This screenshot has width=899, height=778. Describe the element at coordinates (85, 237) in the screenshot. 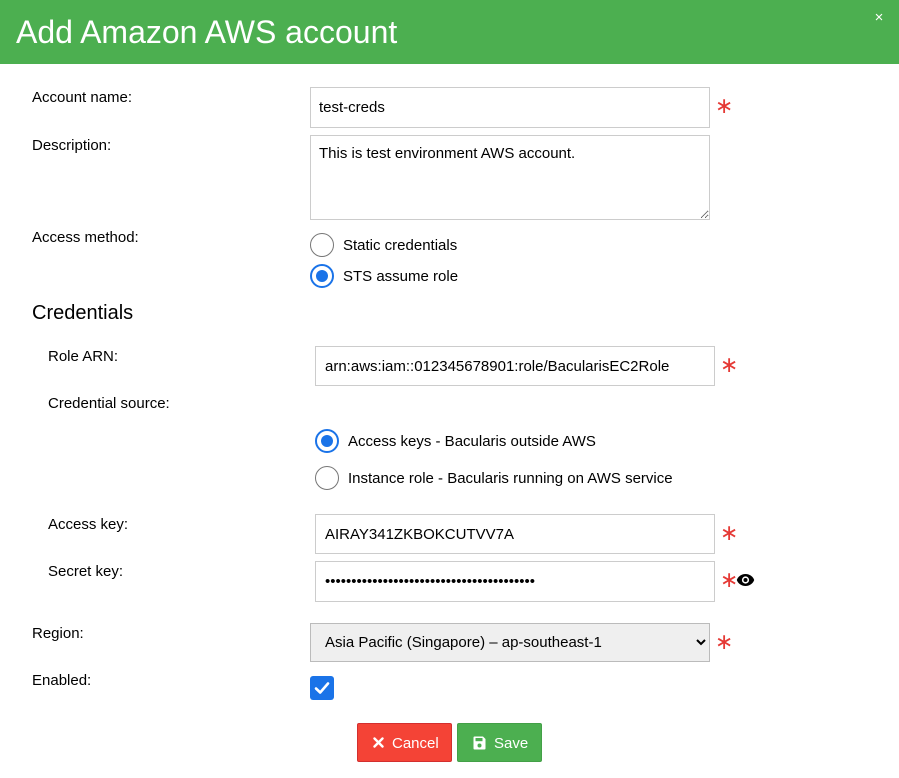

I see `access-method-label: Access method:` at that location.